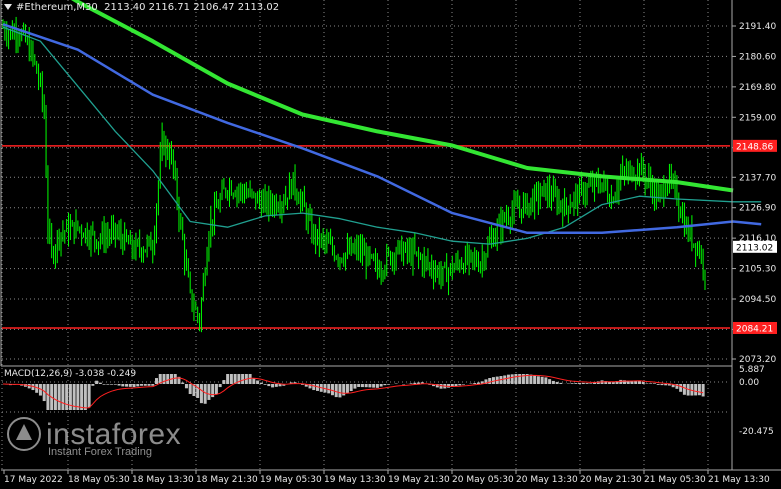  Describe the element at coordinates (752, 370) in the screenshot. I see `macd-tick-label: 5.887` at that location.